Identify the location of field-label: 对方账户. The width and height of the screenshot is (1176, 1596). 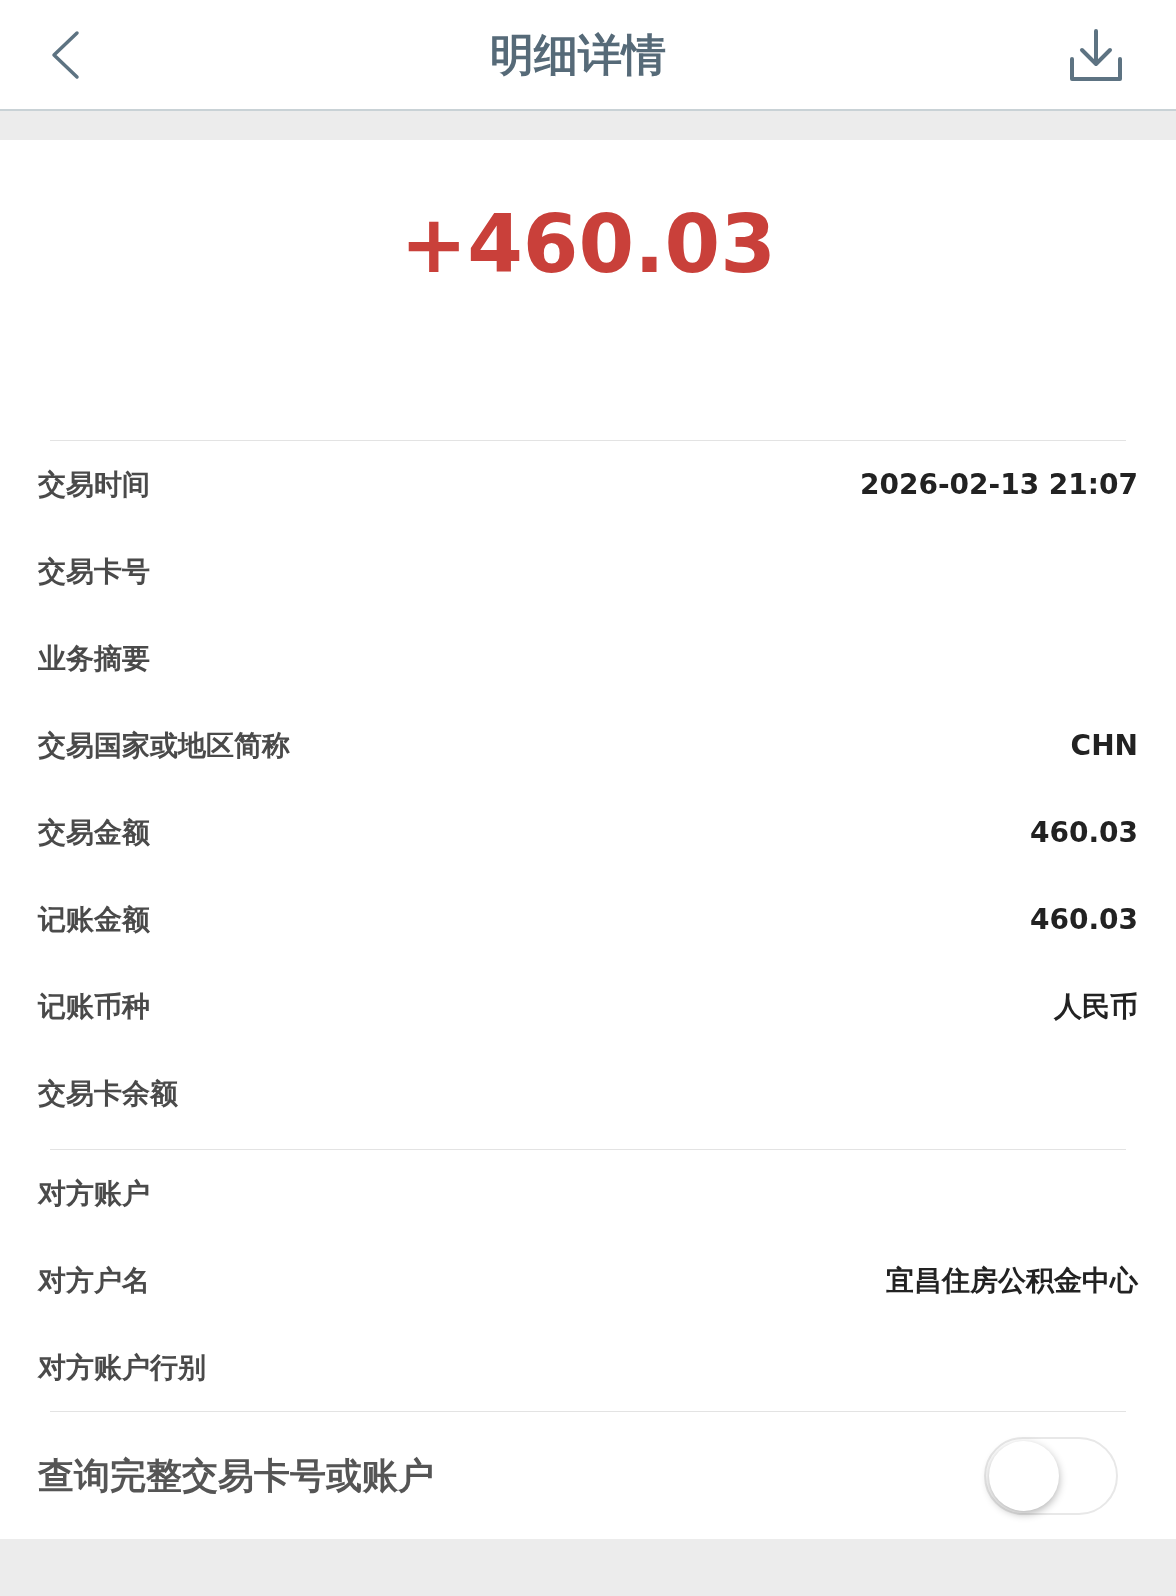
(94, 1193).